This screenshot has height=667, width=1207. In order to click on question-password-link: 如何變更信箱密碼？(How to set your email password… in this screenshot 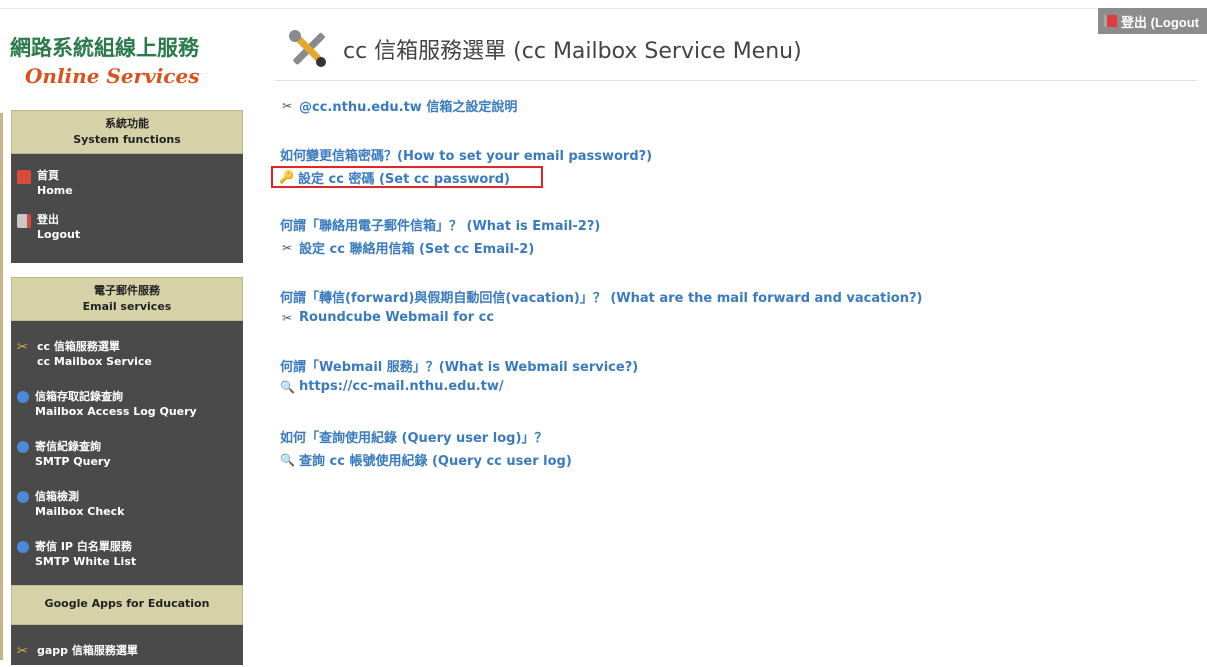, I will do `click(466, 154)`.